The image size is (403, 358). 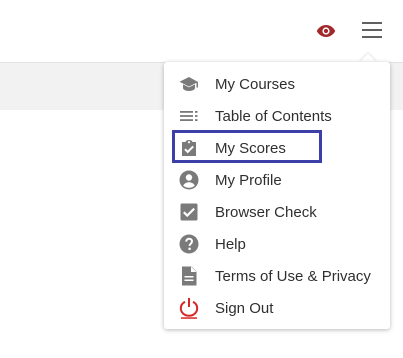 What do you see at coordinates (266, 212) in the screenshot?
I see `menu-item-label: Browser Check` at bounding box center [266, 212].